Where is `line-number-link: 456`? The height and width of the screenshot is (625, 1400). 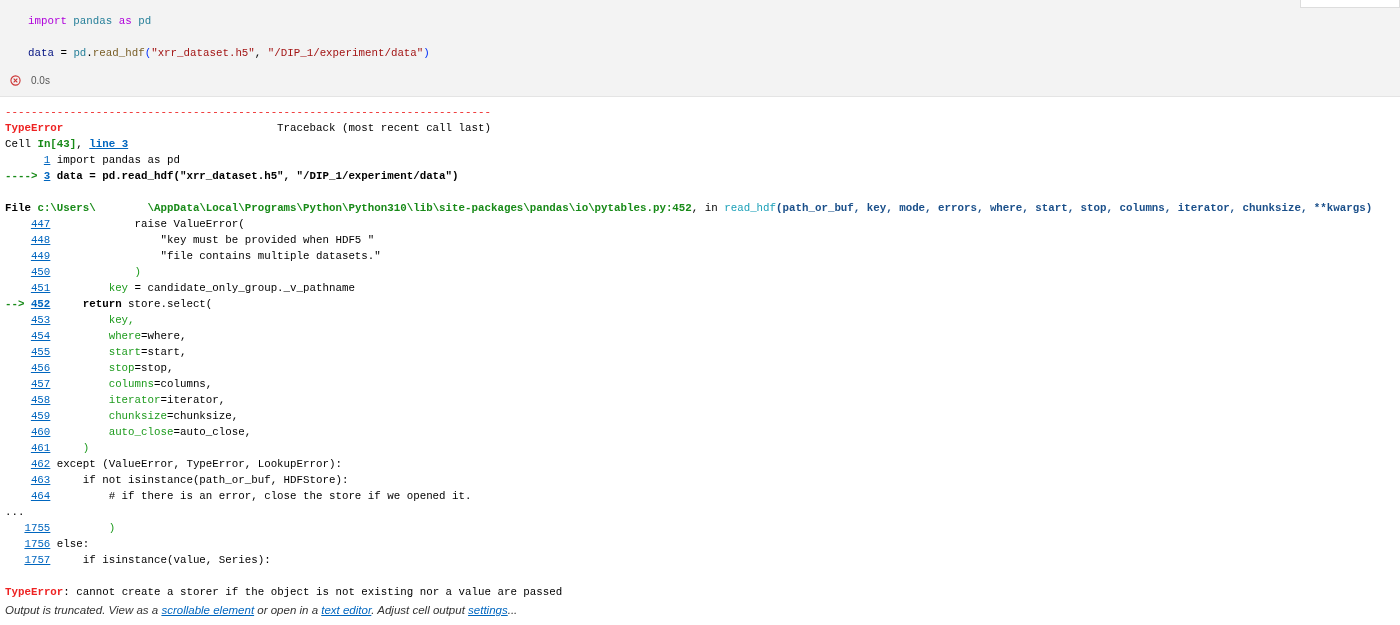 line-number-link: 456 is located at coordinates (40, 368).